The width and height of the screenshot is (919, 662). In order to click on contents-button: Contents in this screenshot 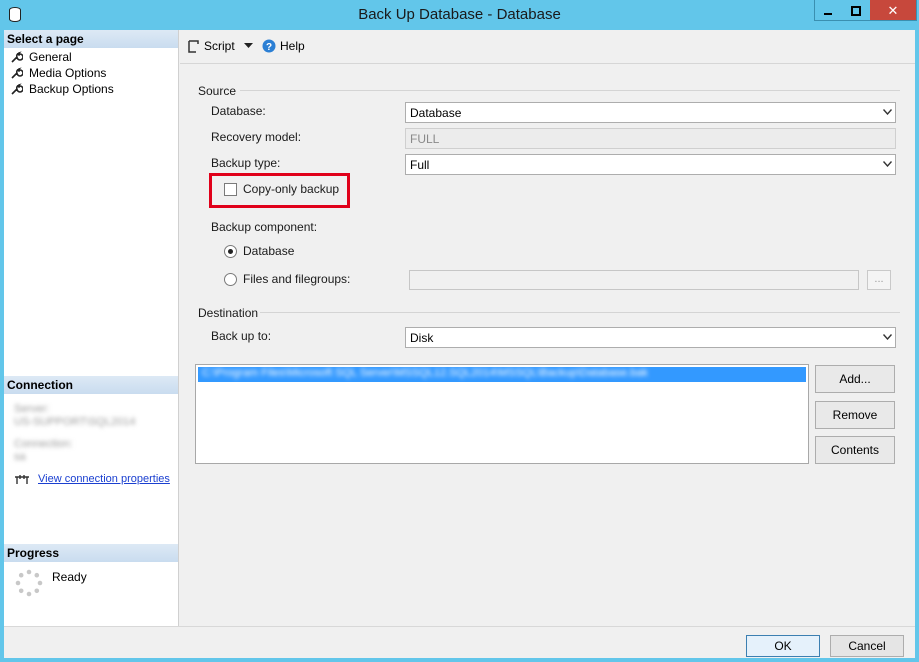, I will do `click(855, 450)`.